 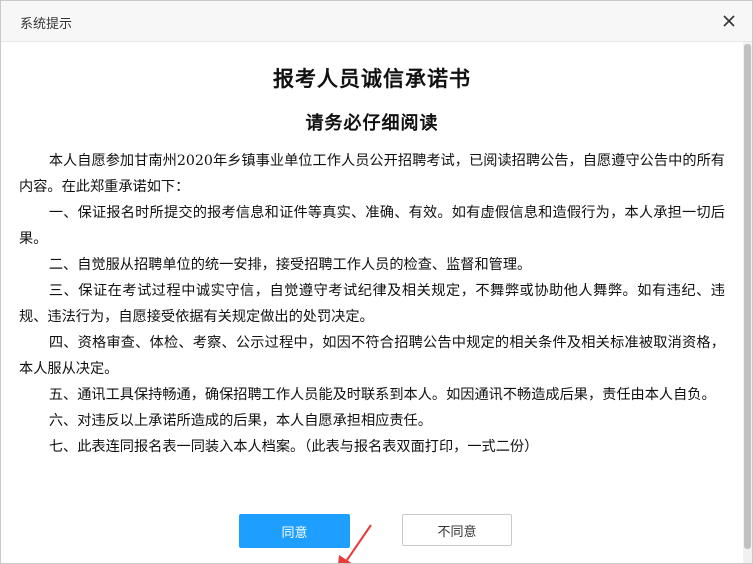 What do you see at coordinates (293, 447) in the screenshot?
I see `paragraph-item-7: 七、此表连同报名表一同装入本人档案。（此表与报名表双面打印，一式二份）` at bounding box center [293, 447].